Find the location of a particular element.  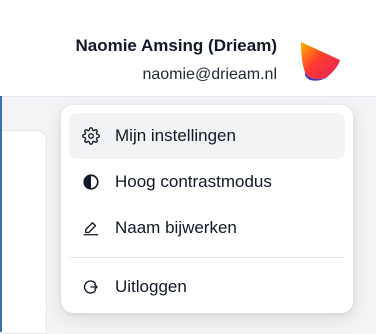

gear-icon is located at coordinates (91, 136).